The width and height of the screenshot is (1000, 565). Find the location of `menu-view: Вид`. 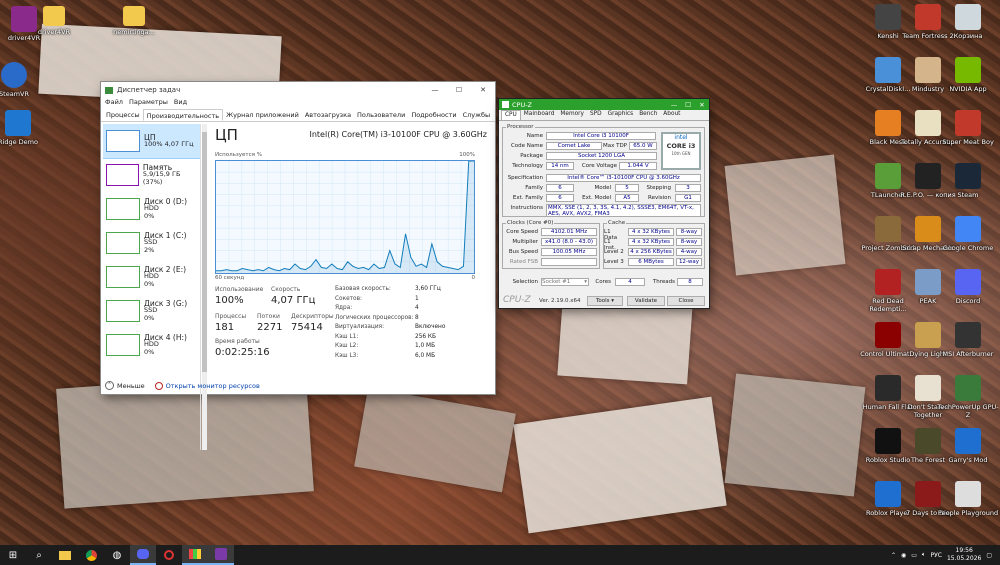

menu-view: Вид is located at coordinates (180, 103).